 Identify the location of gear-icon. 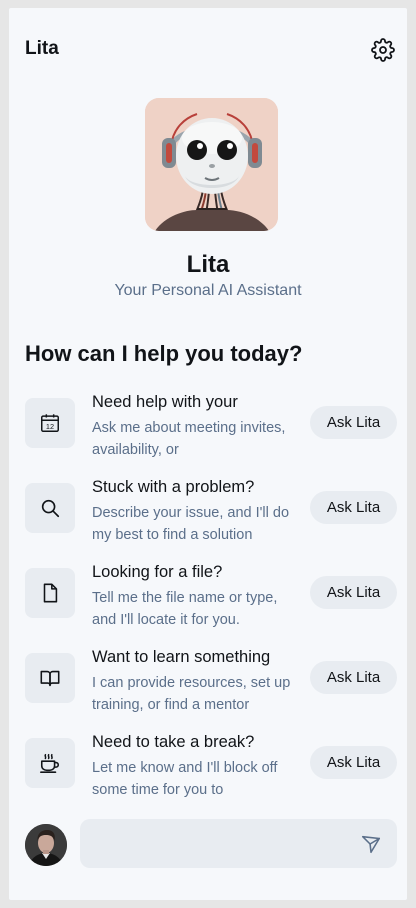
(383, 50).